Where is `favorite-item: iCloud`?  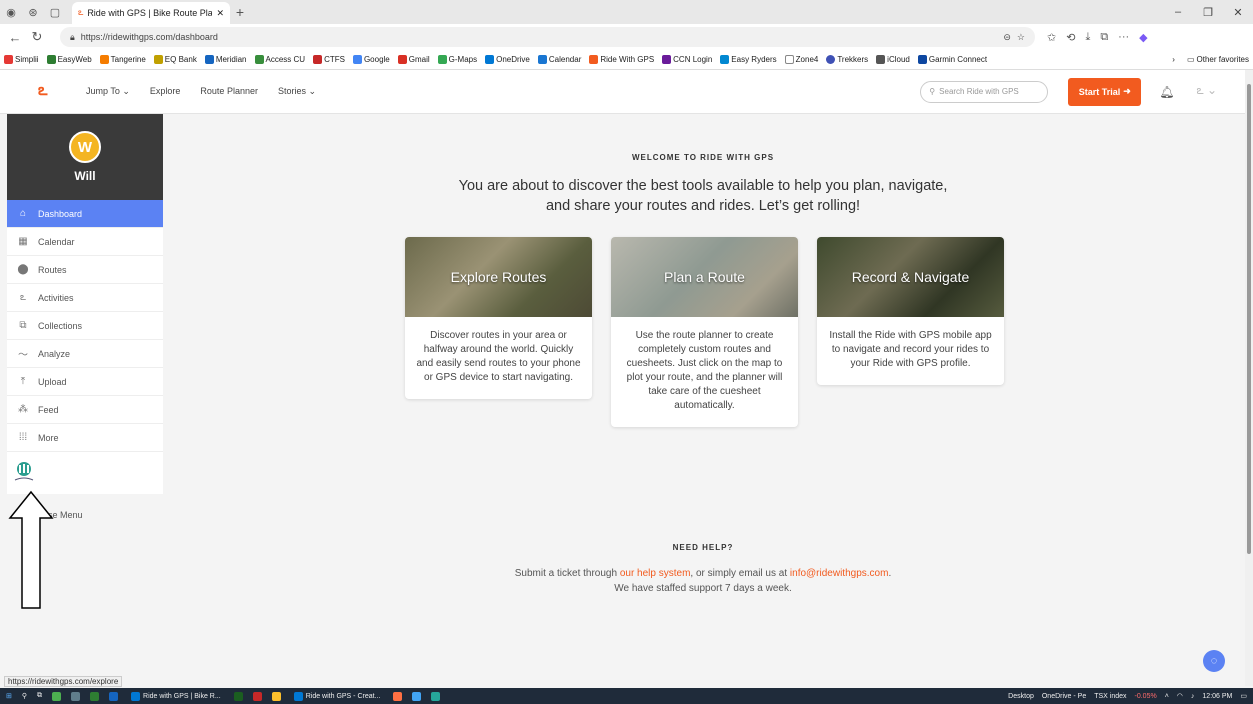
favorite-item: iCloud is located at coordinates (893, 59).